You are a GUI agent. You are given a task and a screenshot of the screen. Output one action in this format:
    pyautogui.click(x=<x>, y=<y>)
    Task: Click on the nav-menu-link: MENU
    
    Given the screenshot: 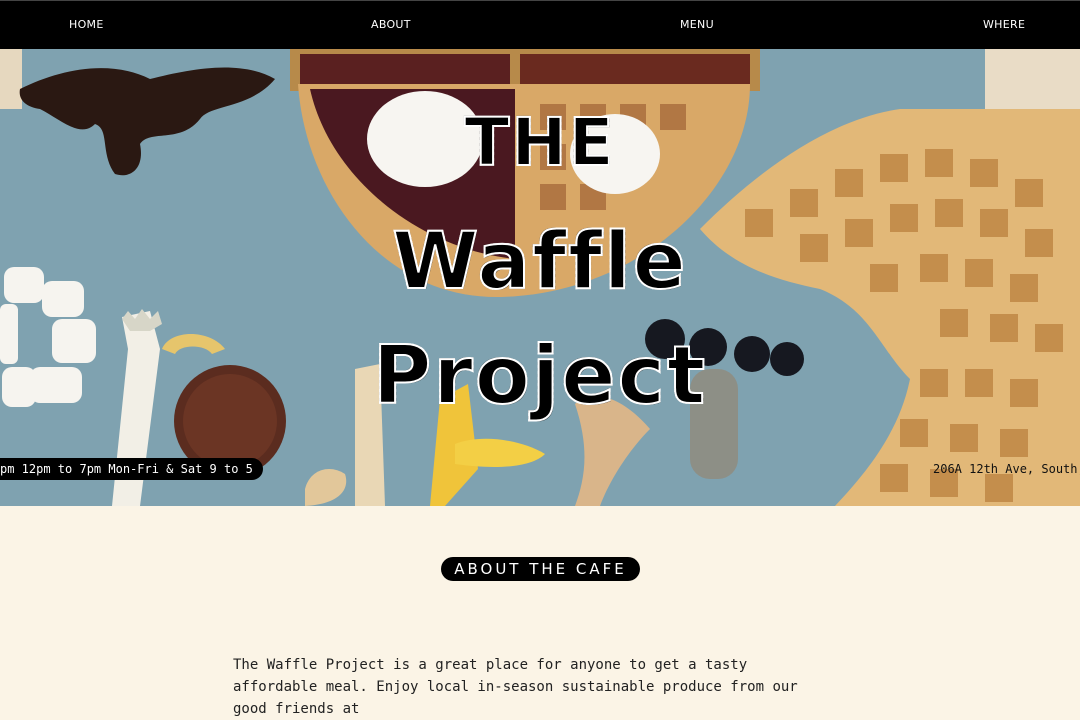 What is the action you would take?
    pyautogui.click(x=697, y=24)
    